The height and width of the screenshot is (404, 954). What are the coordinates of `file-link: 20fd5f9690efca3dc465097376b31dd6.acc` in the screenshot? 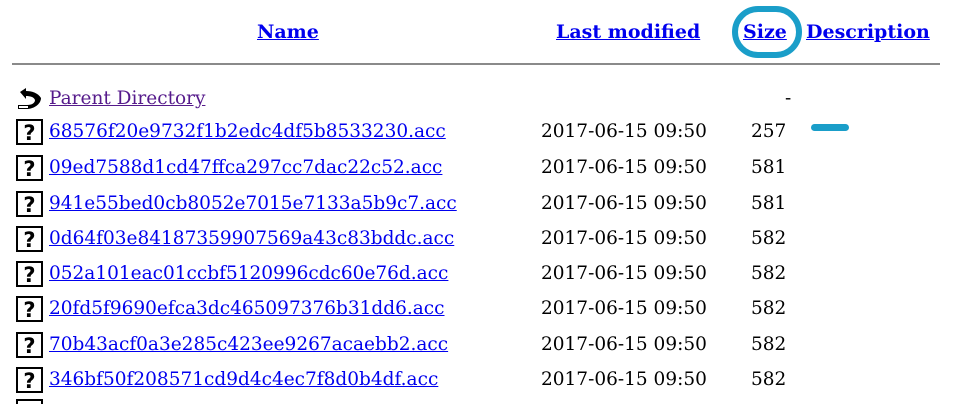 It's located at (247, 309).